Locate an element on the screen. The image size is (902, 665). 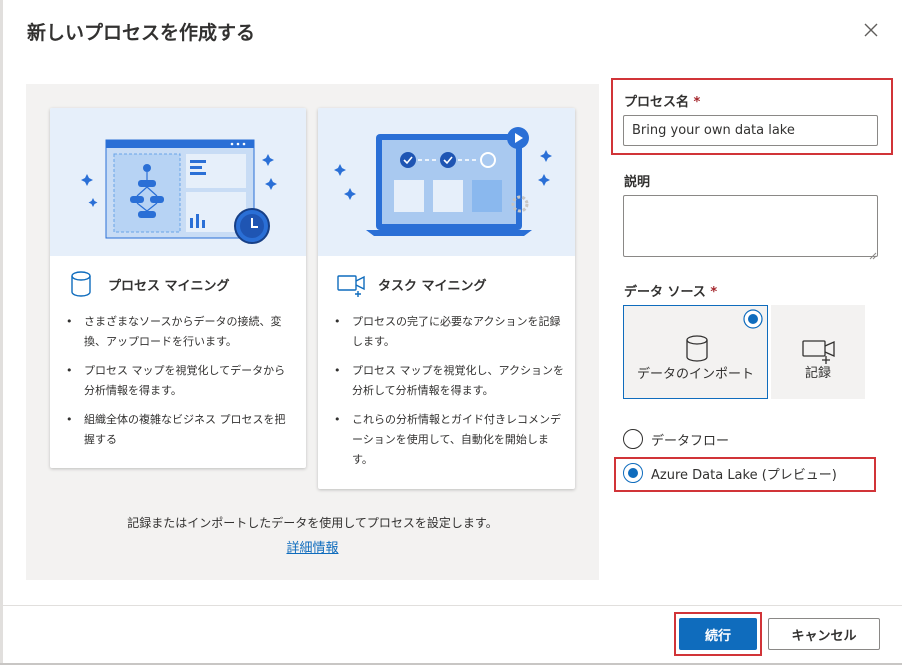
azure-data-lake-radio: Azure Data Lake (プレビュー) is located at coordinates (730, 473).